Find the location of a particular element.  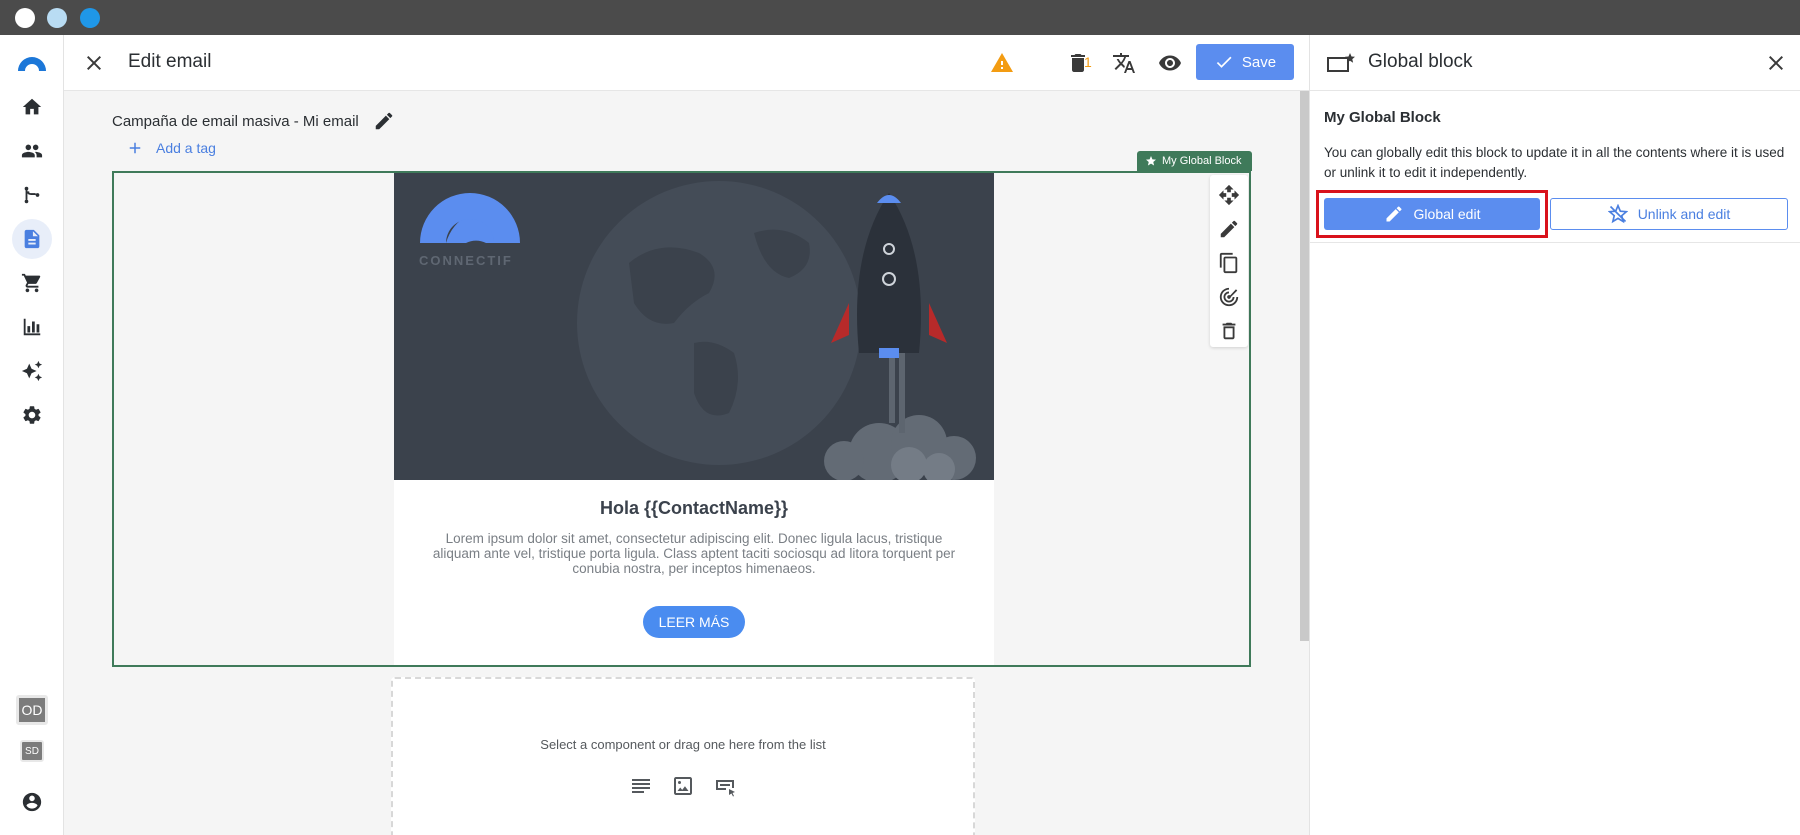

workflow-icon is located at coordinates (32, 195).